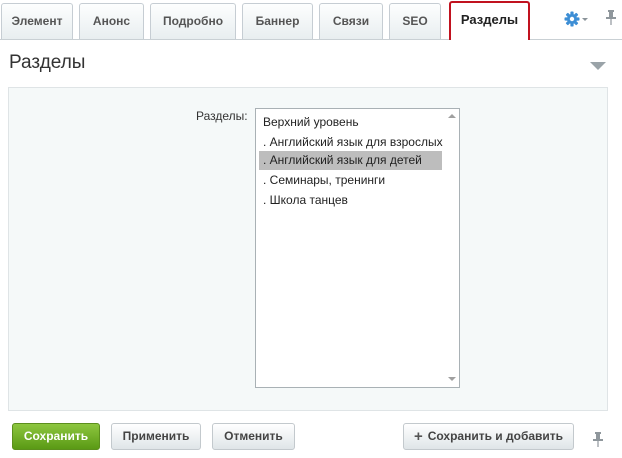 The height and width of the screenshot is (458, 622). I want to click on scroll-down-arrow-icon, so click(452, 379).